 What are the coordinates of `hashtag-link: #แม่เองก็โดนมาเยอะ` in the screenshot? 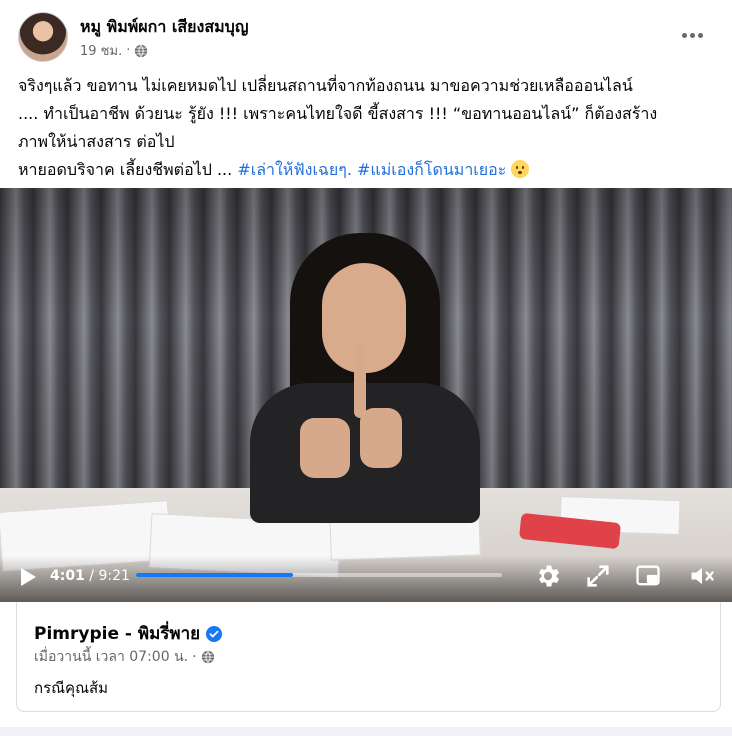 It's located at (431, 169).